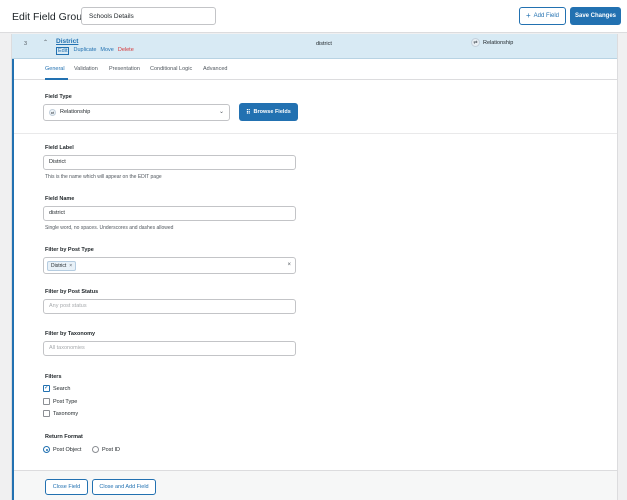 This screenshot has height=500, width=627. Describe the element at coordinates (169, 306) in the screenshot. I see `post-status-filter-select: Any post status` at that location.